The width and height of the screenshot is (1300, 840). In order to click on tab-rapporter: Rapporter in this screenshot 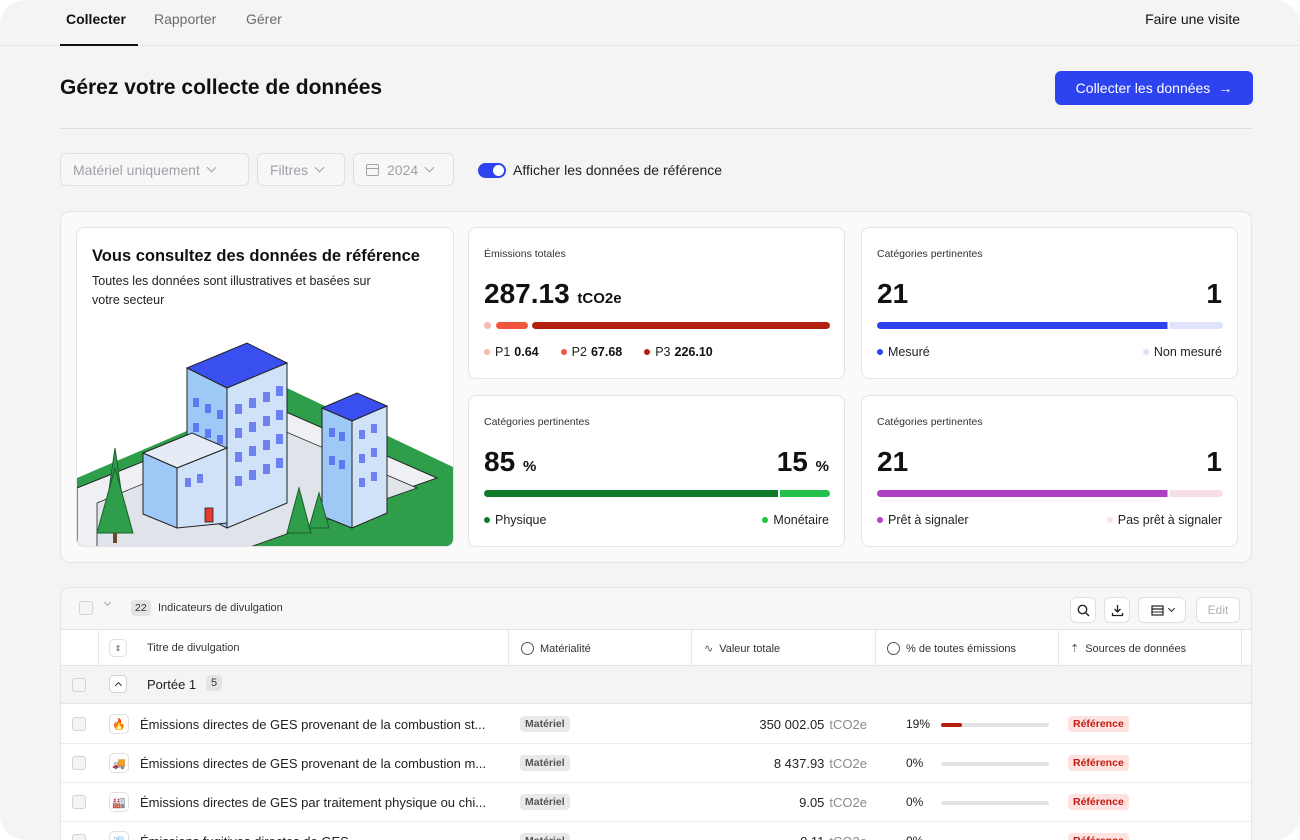, I will do `click(185, 19)`.